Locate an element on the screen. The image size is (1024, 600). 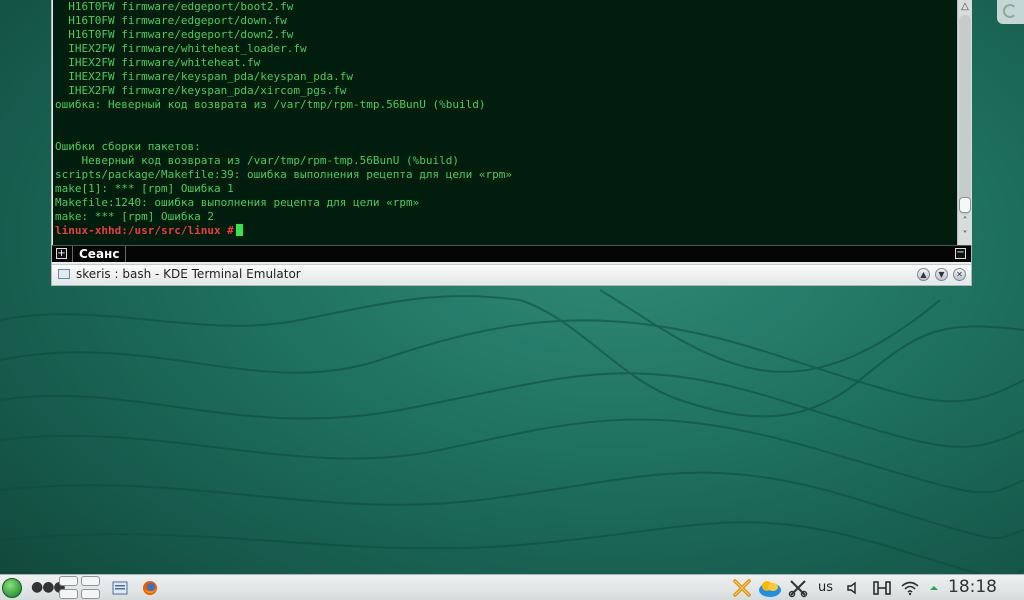
cross-tray-icon is located at coordinates (742, 588).